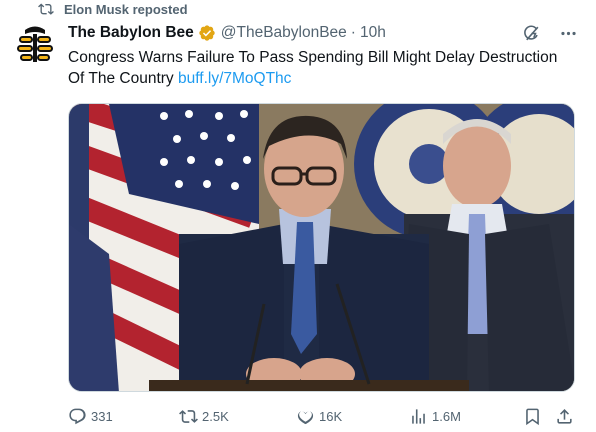 The image size is (596, 432). I want to click on tweet-header: The Babylon Bee @TheBabylonBee · 10h, so click(227, 33).